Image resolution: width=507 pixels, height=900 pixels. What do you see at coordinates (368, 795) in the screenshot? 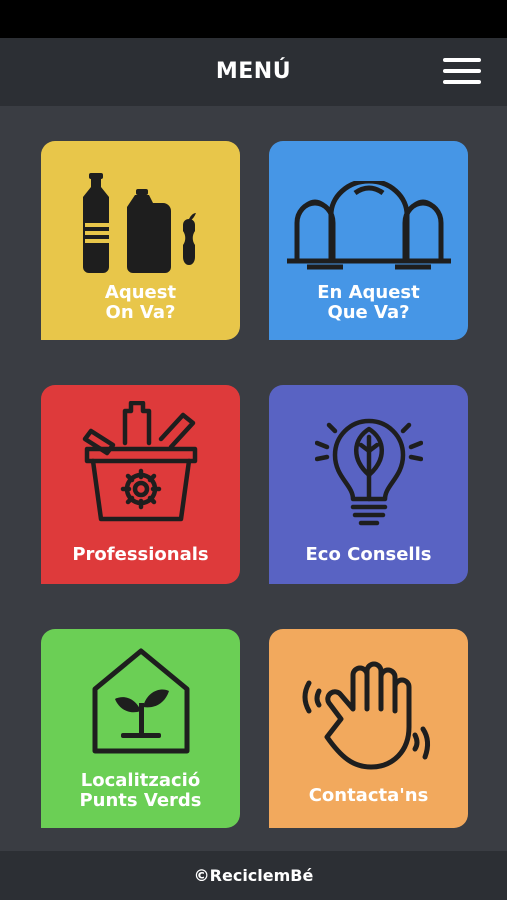
I see `tile-label: Contacta'ns` at bounding box center [368, 795].